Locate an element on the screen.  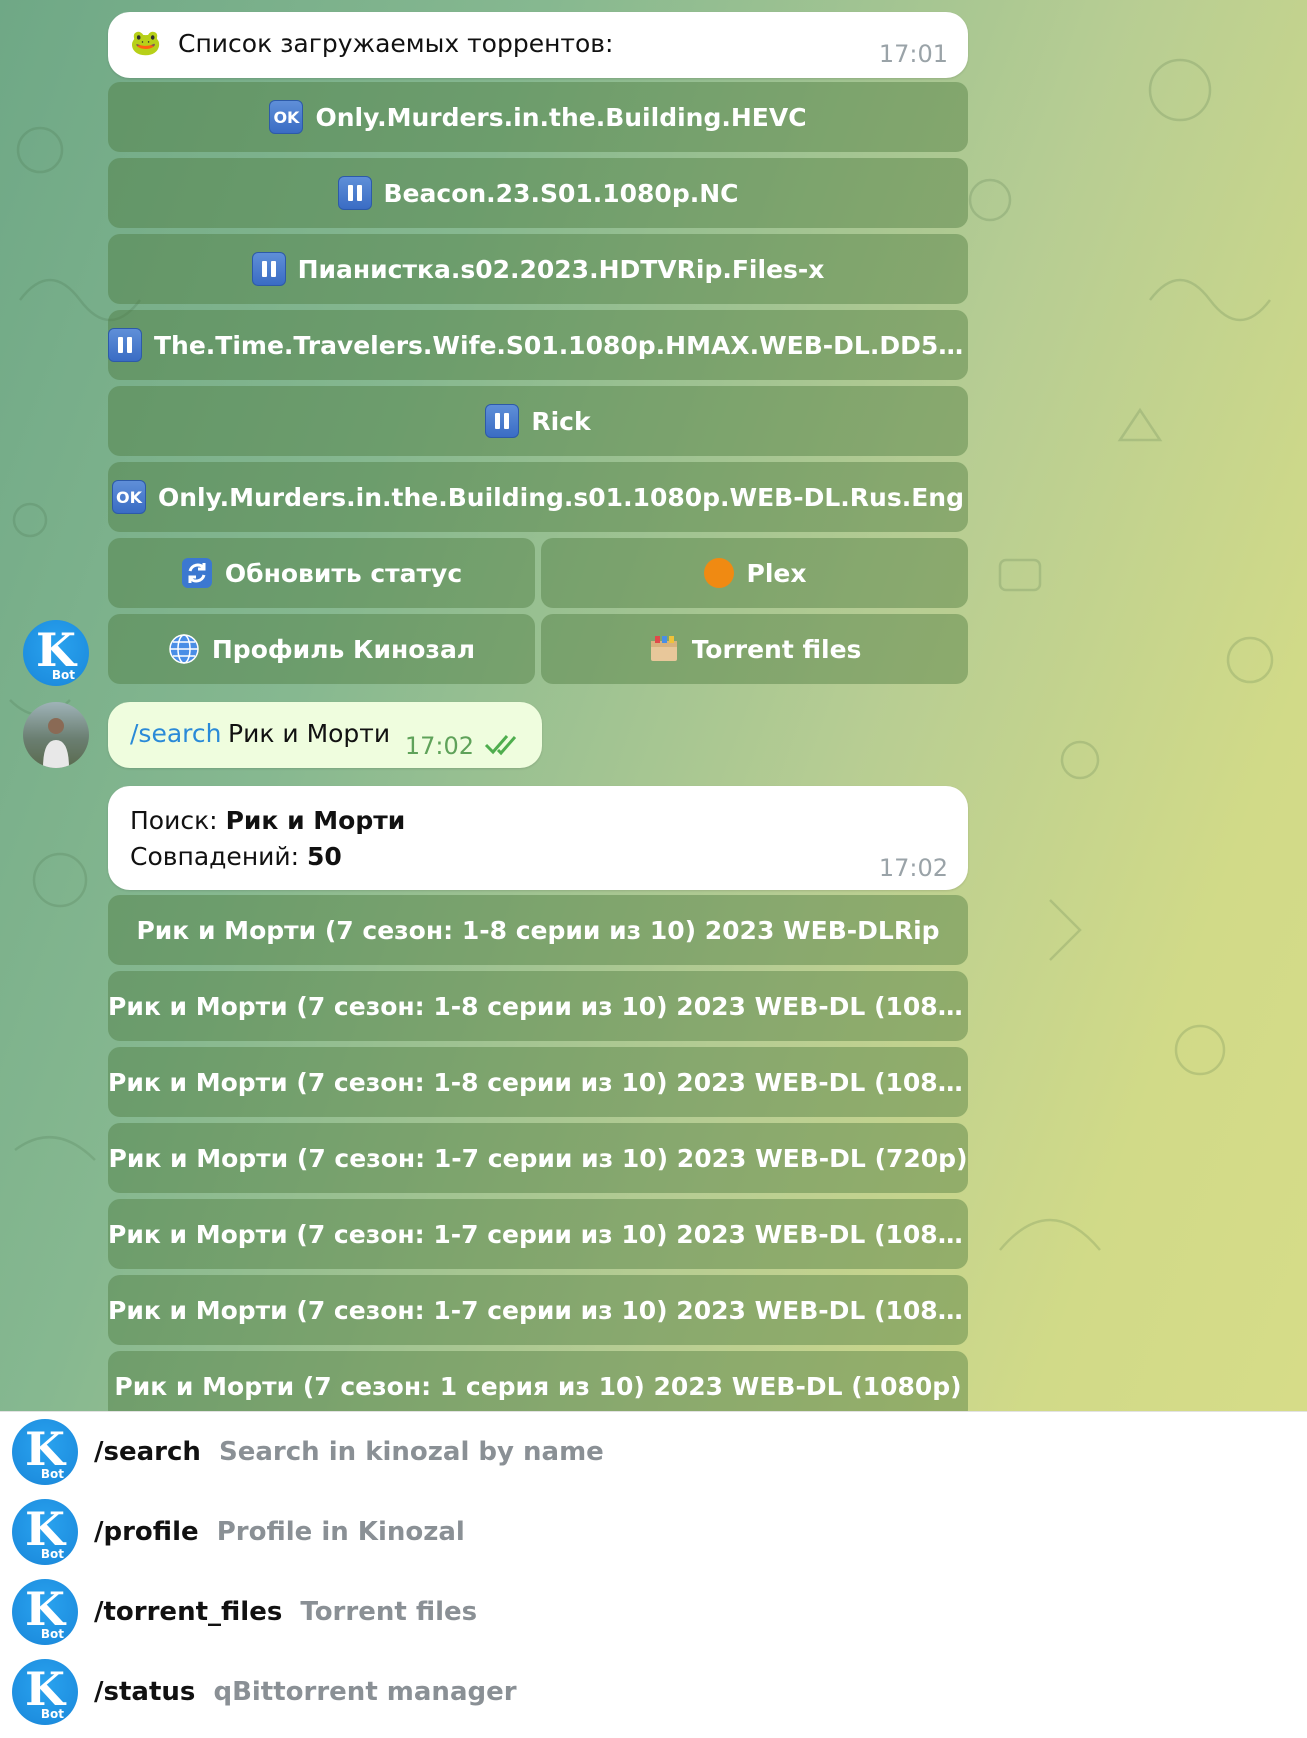
command-item-profile: K Bot /profile Profile in Kinozal is located at coordinates (653, 1532).